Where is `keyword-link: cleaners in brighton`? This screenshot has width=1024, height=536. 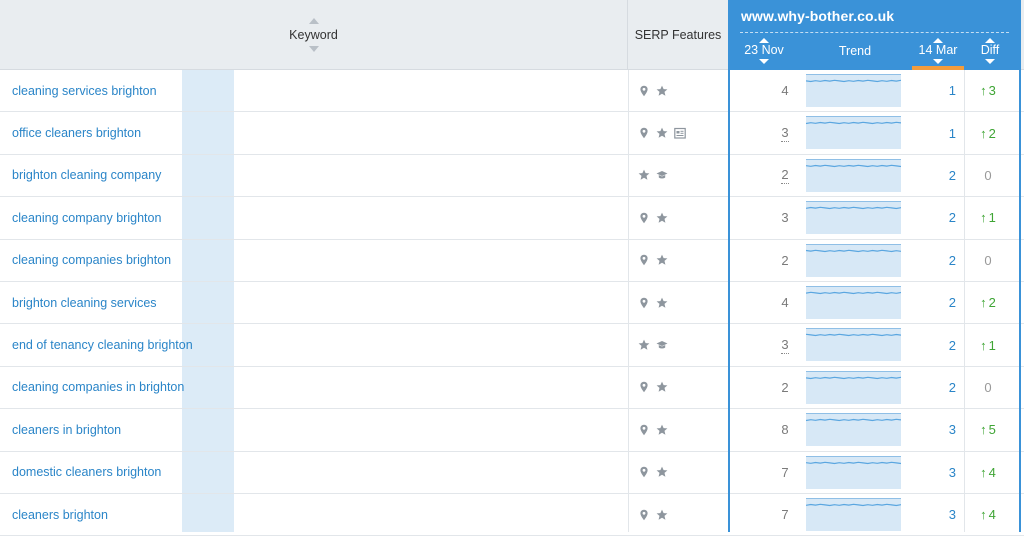
keyword-link: cleaners in brighton is located at coordinates (66, 429).